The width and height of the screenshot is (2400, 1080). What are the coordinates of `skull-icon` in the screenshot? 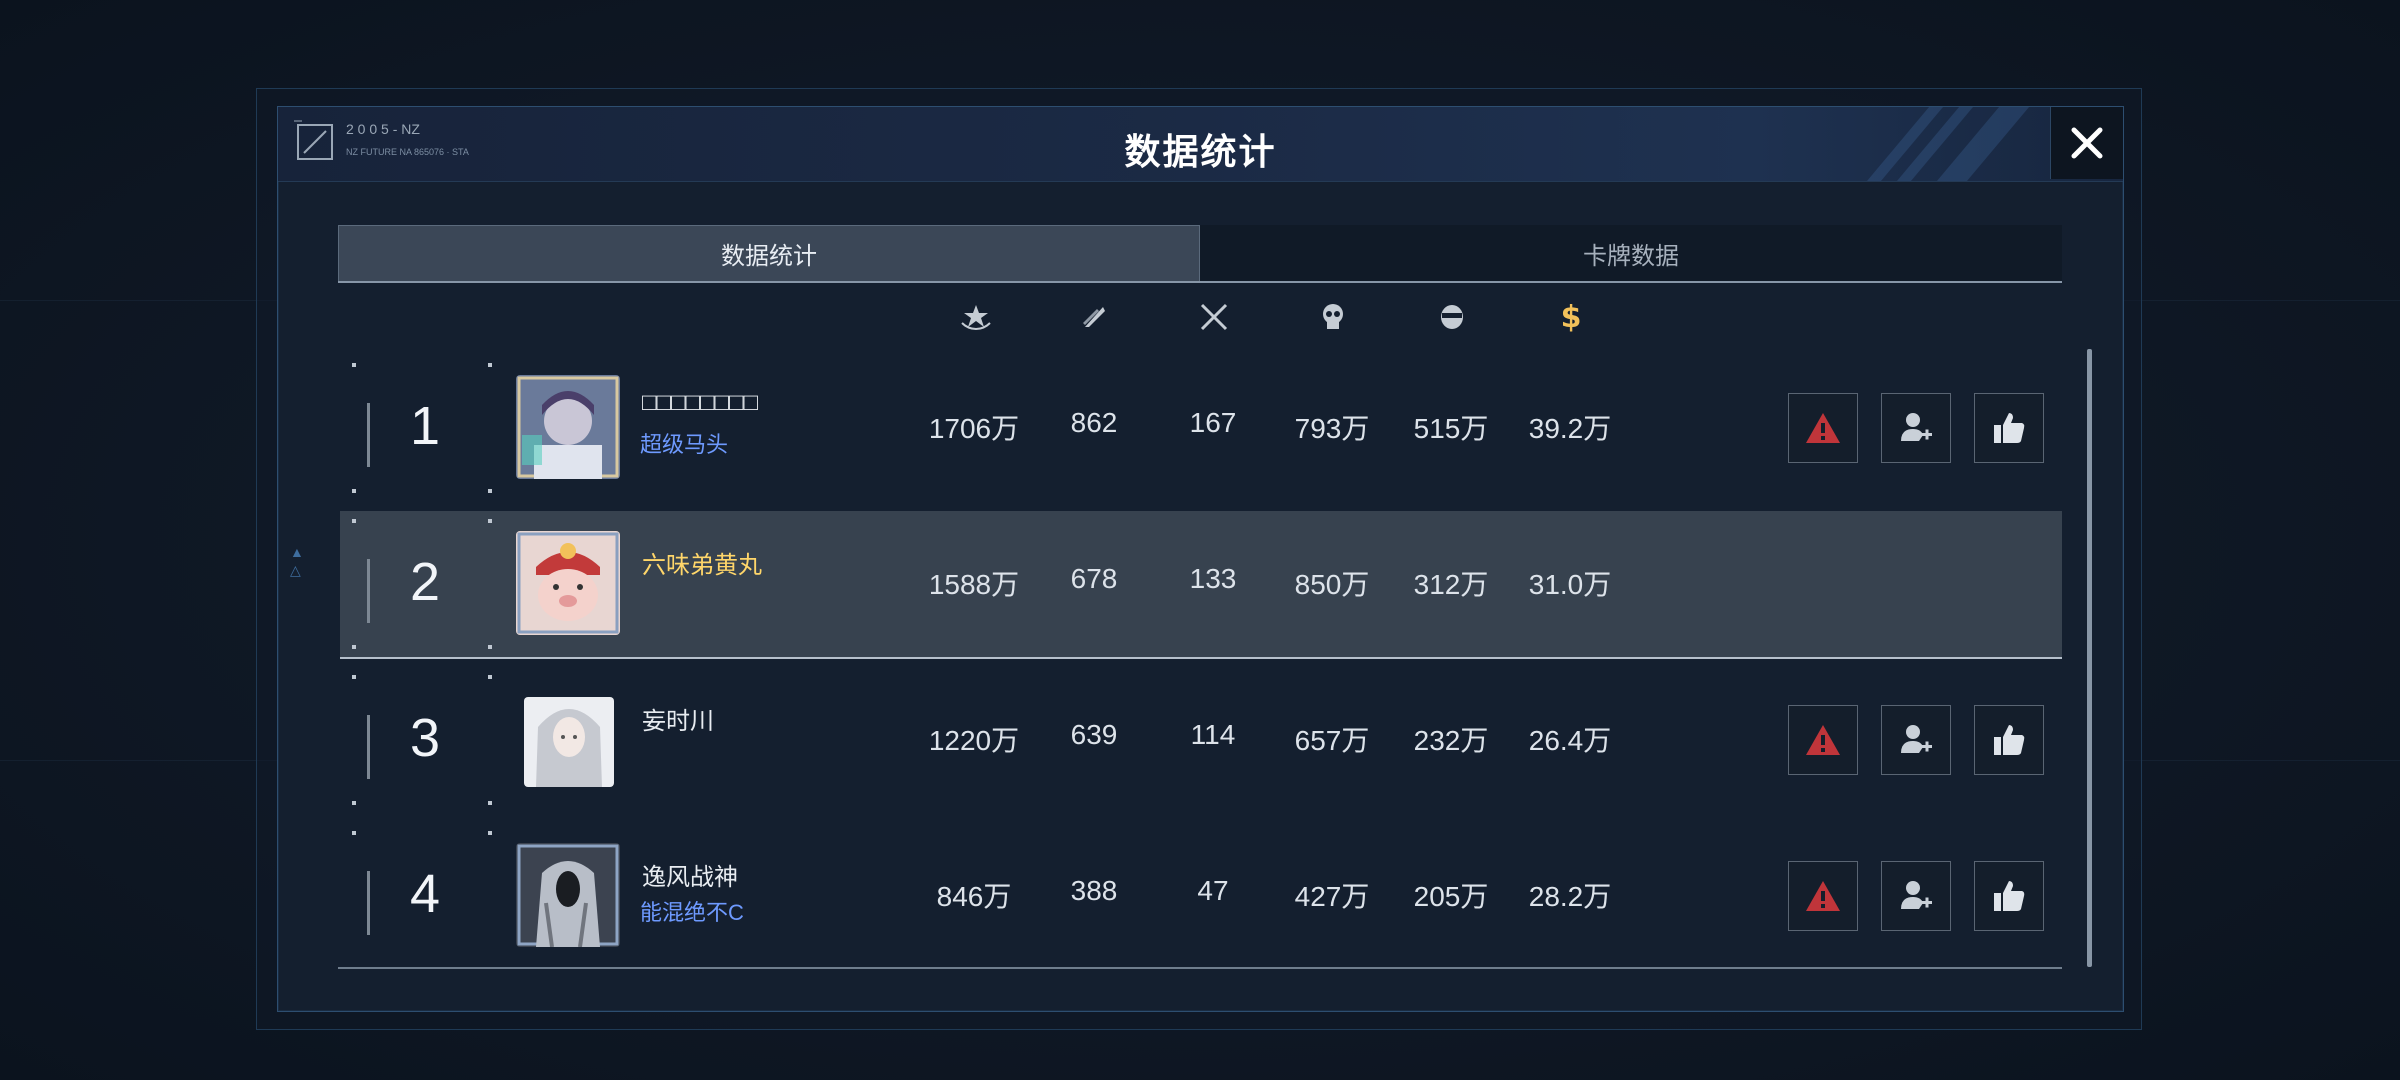 It's located at (1333, 317).